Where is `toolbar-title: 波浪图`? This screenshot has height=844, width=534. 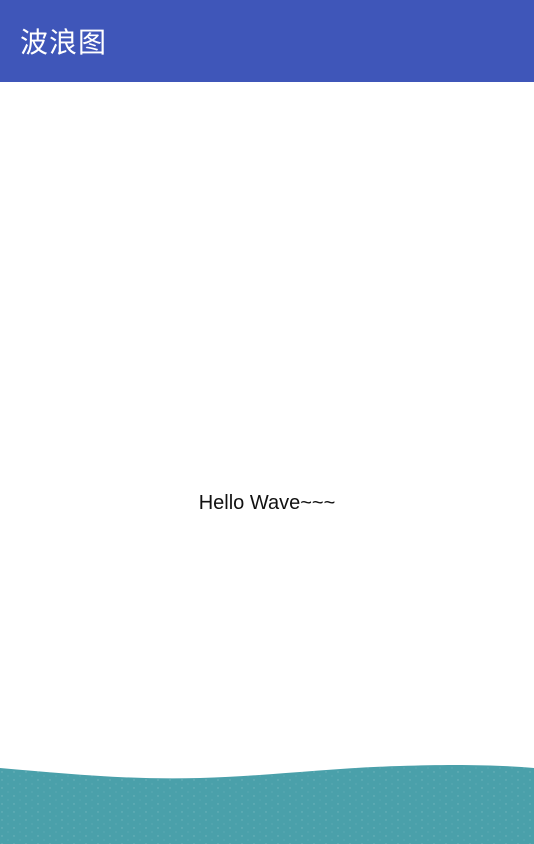
toolbar-title: 波浪图 is located at coordinates (64, 42).